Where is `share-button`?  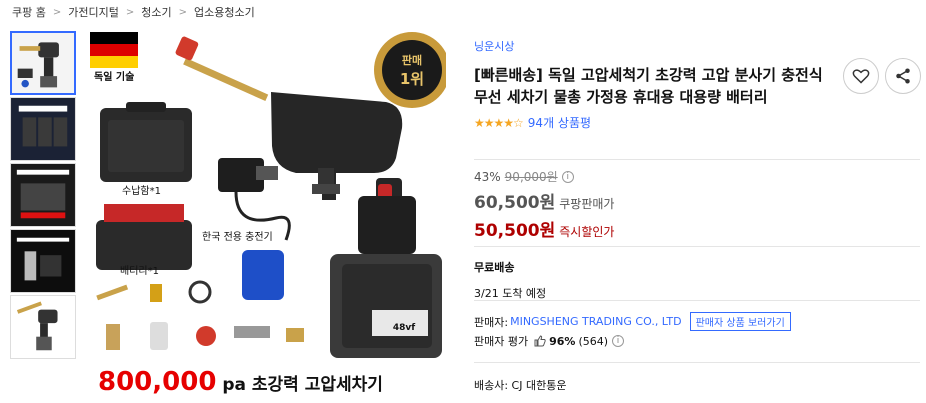
share-button is located at coordinates (903, 76).